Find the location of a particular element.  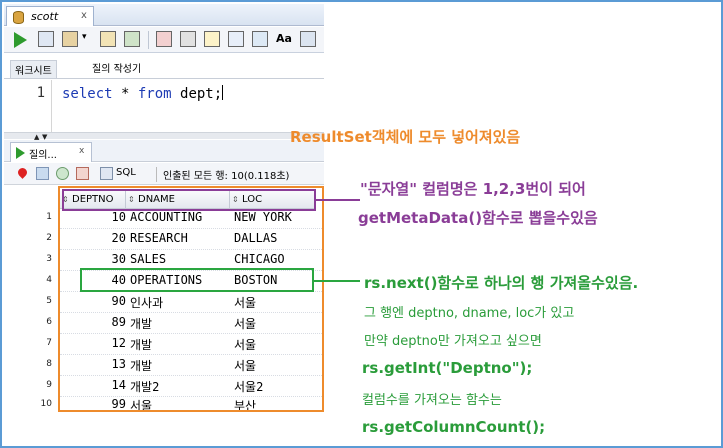

tab-worksheet: 워크시트 is located at coordinates (33, 69).